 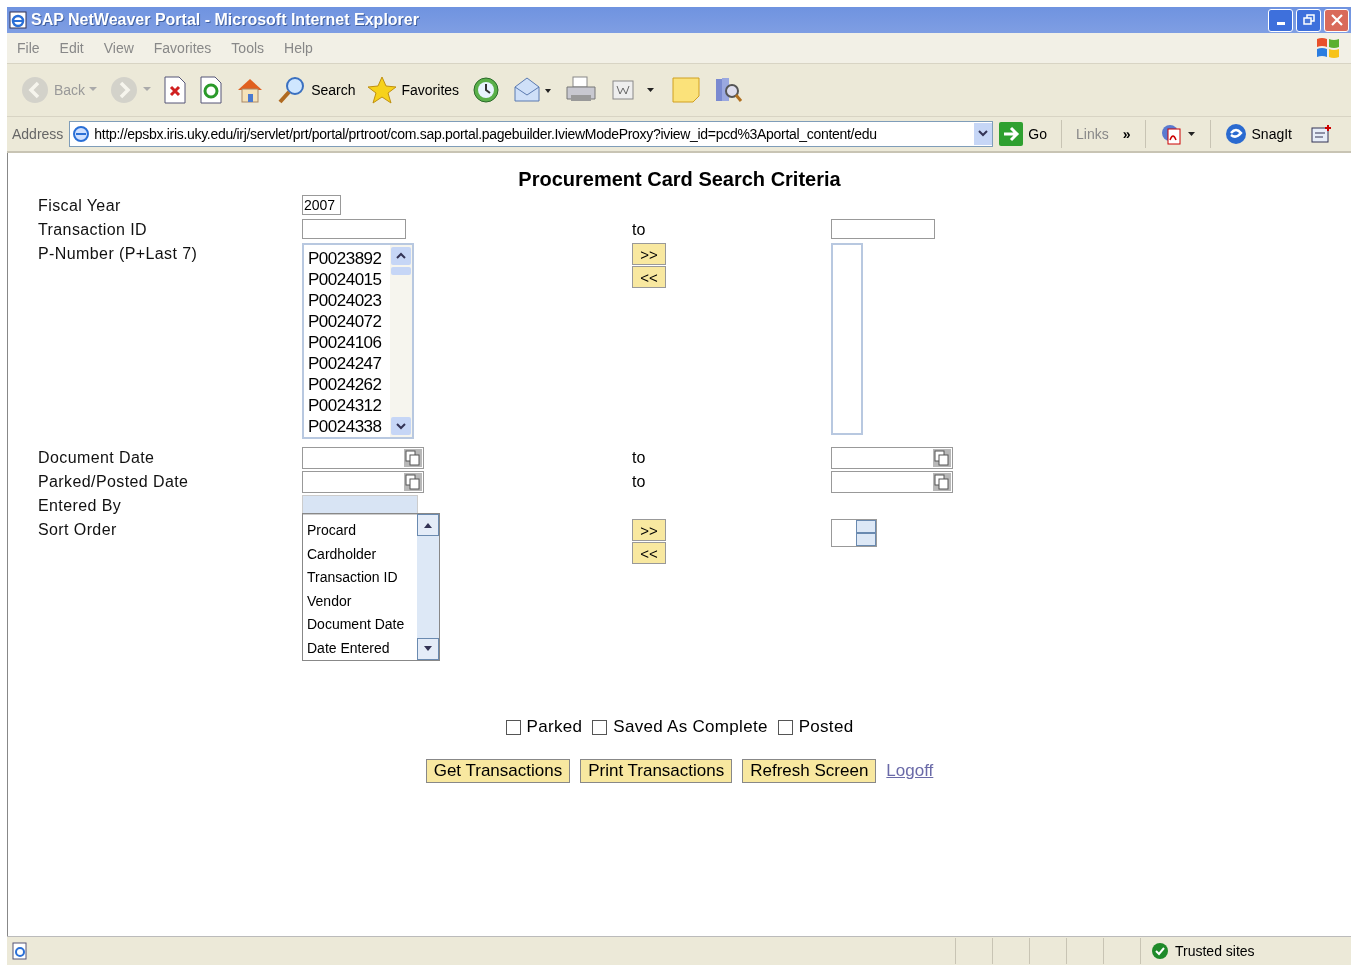 I want to click on close-button, so click(x=1336, y=20).